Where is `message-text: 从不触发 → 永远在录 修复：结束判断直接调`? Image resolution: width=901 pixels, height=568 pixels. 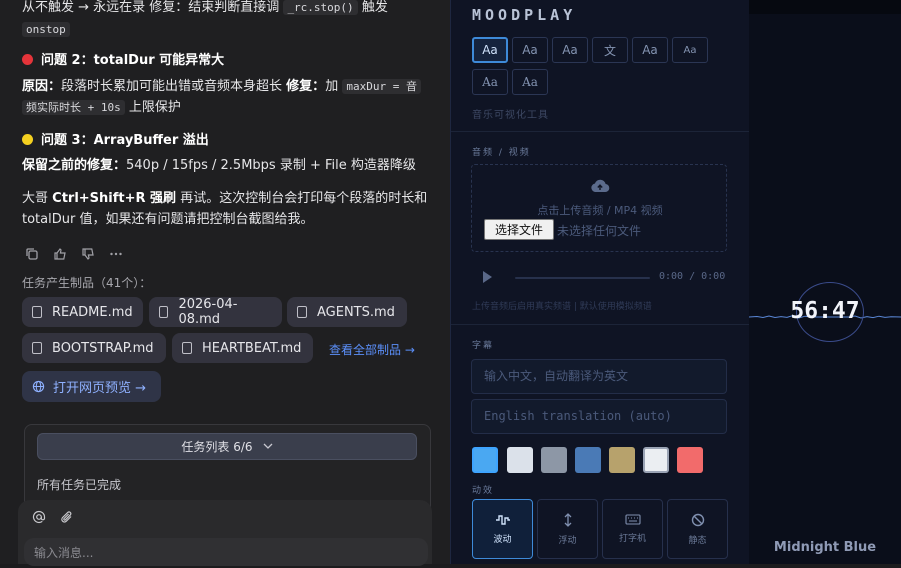
message-text: 从不触发 → 永远在录 修复：结束判断直接调 is located at coordinates (151, 7).